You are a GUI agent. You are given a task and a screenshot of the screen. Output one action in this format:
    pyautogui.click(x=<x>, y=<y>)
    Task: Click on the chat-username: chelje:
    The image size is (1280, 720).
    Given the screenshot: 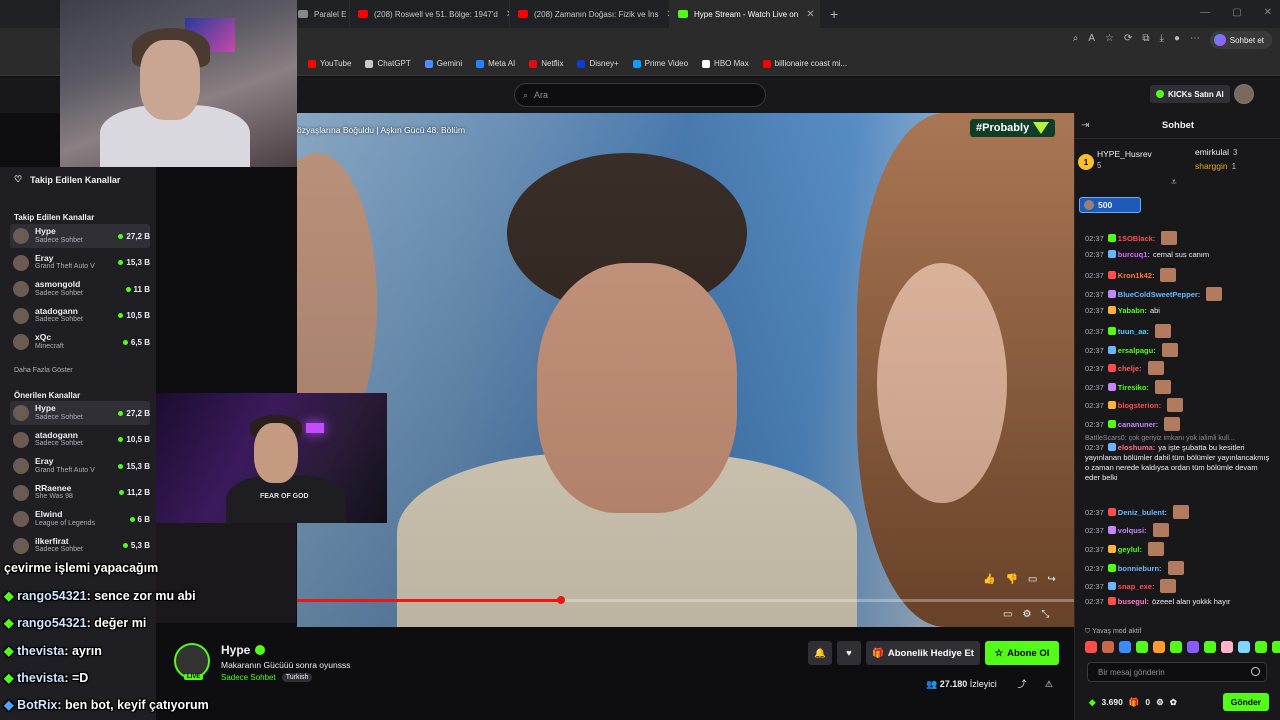 What is the action you would take?
    pyautogui.click(x=1130, y=368)
    